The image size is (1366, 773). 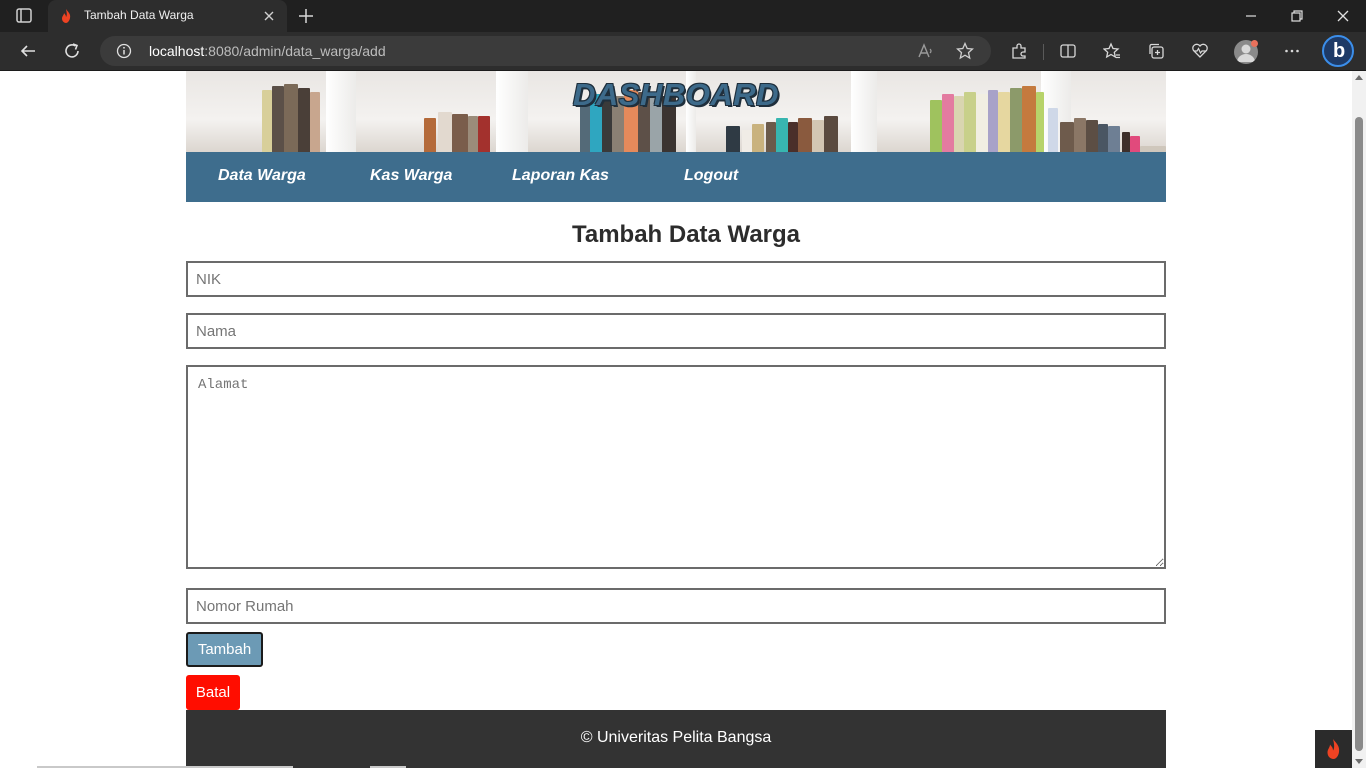 I want to click on favorite-star-icon, so click(x=965, y=50).